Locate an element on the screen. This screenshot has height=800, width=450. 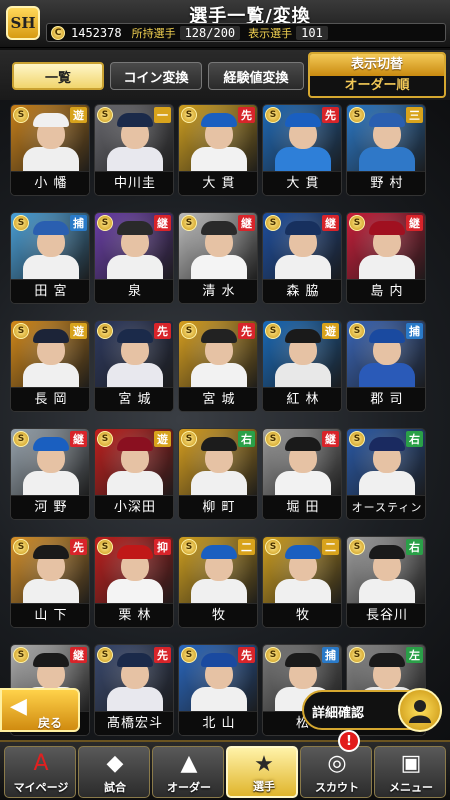
tab-exp-convert: 経験値変換 is located at coordinates (256, 76).